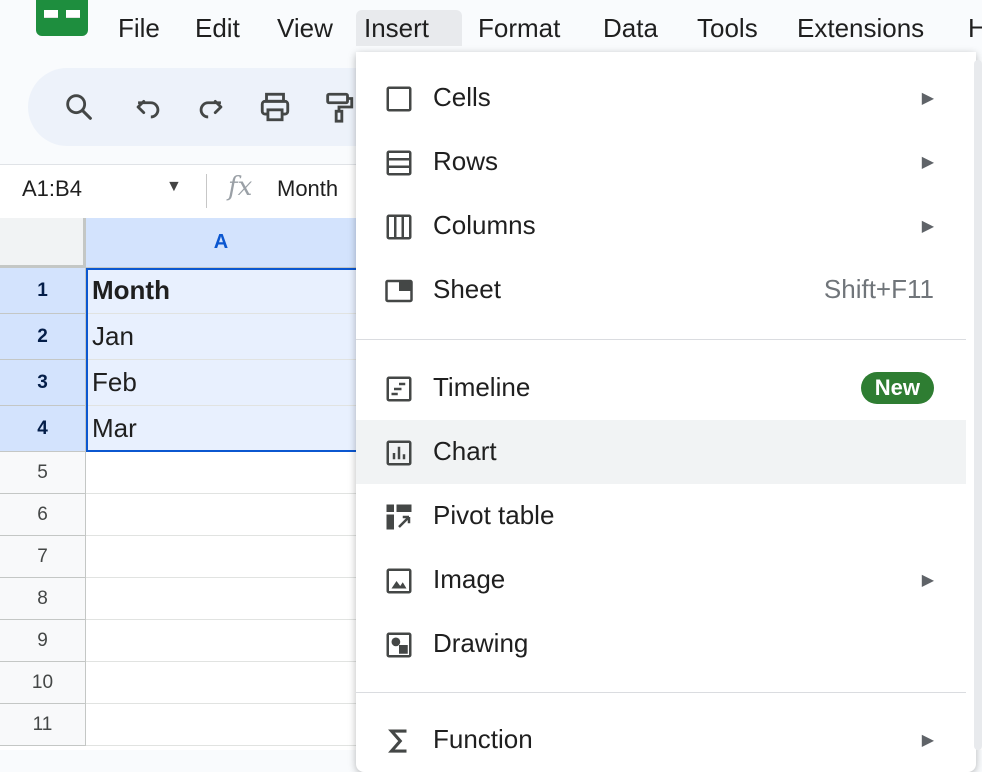 This screenshot has width=982, height=772. What do you see at coordinates (139, 28) in the screenshot?
I see `menu-file: File` at bounding box center [139, 28].